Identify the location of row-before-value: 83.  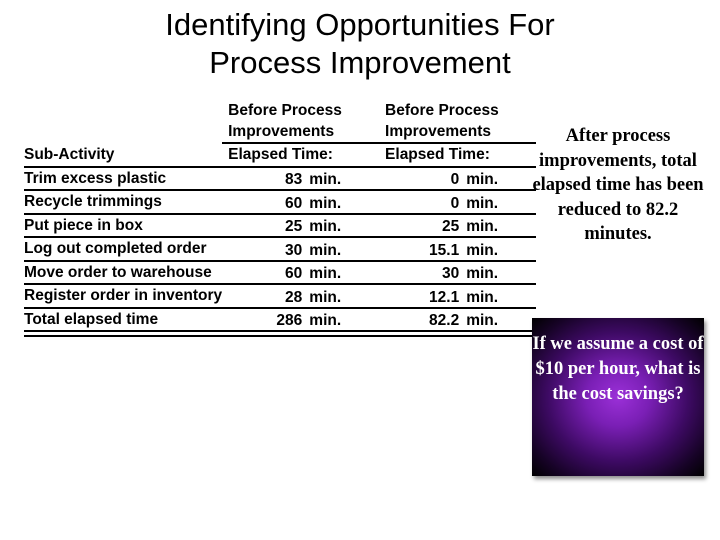
(266, 178).